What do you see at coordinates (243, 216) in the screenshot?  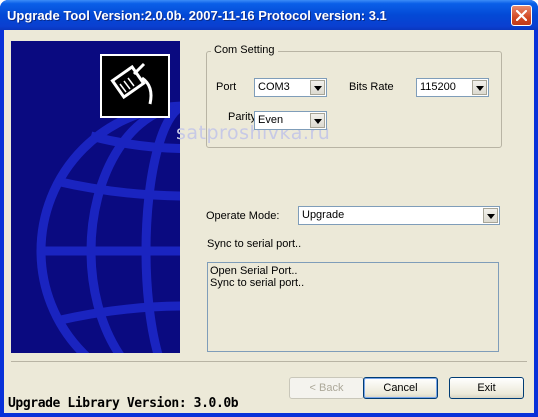 I see `operate-mode-label: Operate Mode:` at bounding box center [243, 216].